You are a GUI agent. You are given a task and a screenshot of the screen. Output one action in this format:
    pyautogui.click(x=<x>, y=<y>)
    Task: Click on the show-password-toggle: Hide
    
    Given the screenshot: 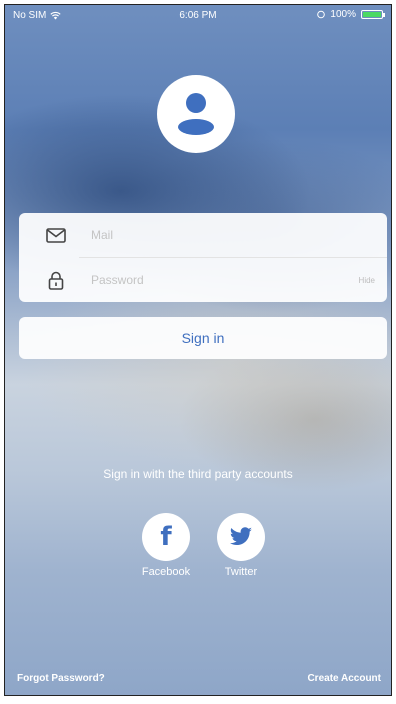 What is the action you would take?
    pyautogui.click(x=367, y=280)
    